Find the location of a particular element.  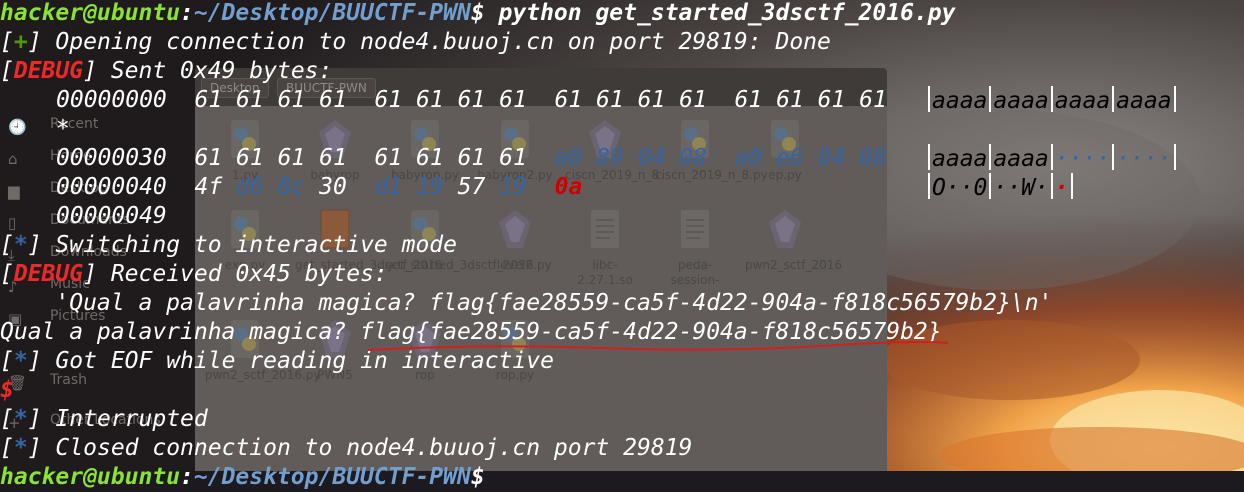

hex-row-2: 00000040 4f d6 8c 30 d1 19 57 19 0a is located at coordinates (319, 187).